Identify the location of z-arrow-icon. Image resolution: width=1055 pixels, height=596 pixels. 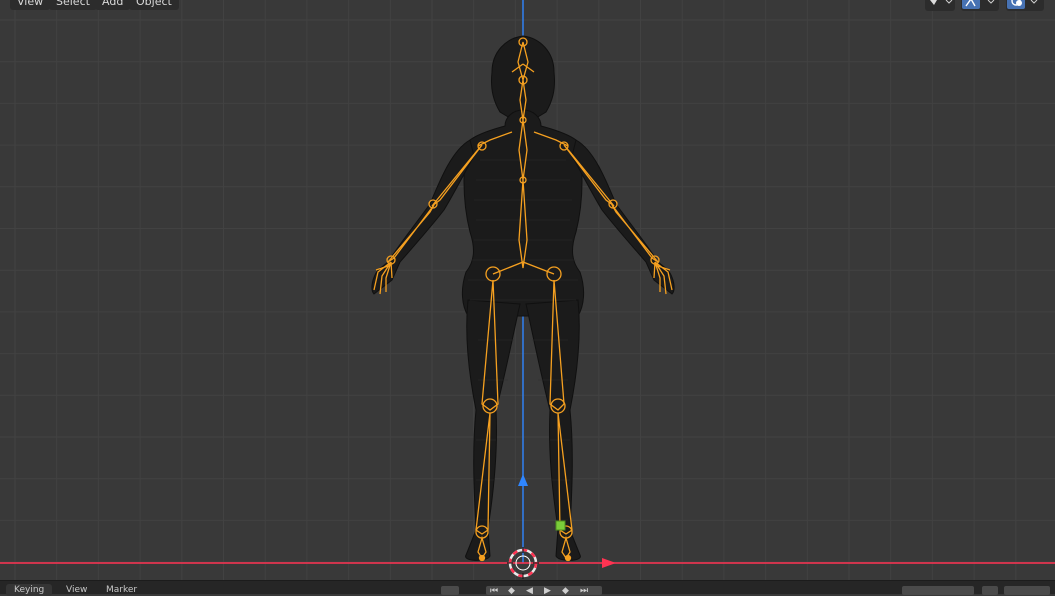
(523, 480).